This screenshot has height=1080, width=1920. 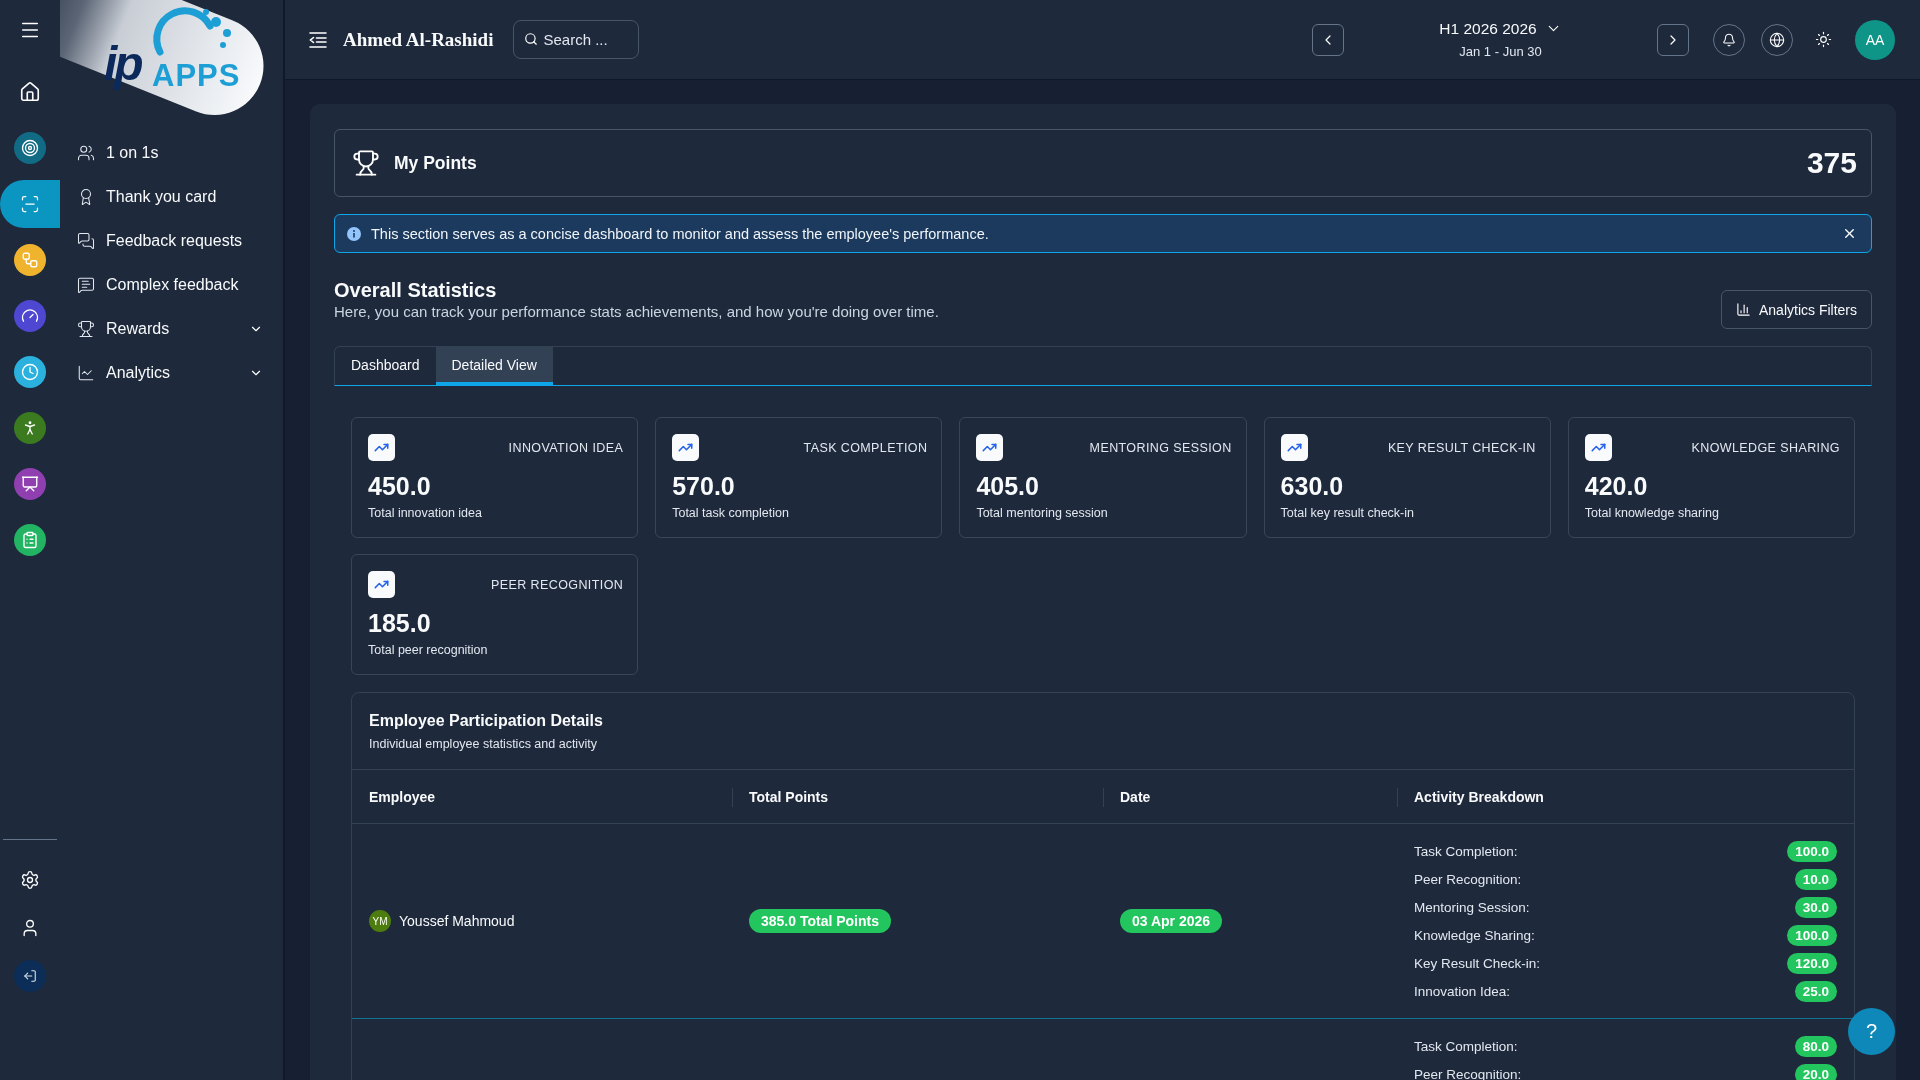 What do you see at coordinates (1500, 28) in the screenshot?
I see `period-dropdown: H1 2026 2026` at bounding box center [1500, 28].